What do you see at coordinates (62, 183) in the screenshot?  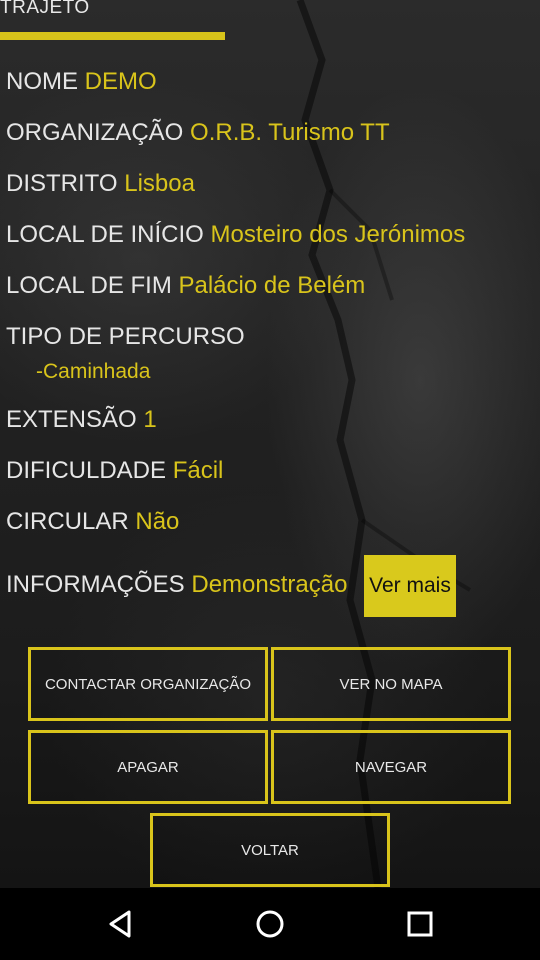 I see `field-label: DISTRITO` at bounding box center [62, 183].